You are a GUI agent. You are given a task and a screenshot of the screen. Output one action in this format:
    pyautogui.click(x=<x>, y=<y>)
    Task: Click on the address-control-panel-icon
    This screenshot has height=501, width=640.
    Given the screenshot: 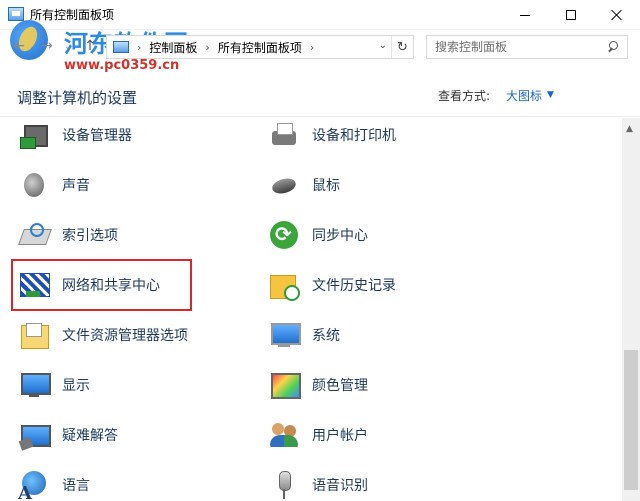 What is the action you would take?
    pyautogui.click(x=121, y=47)
    